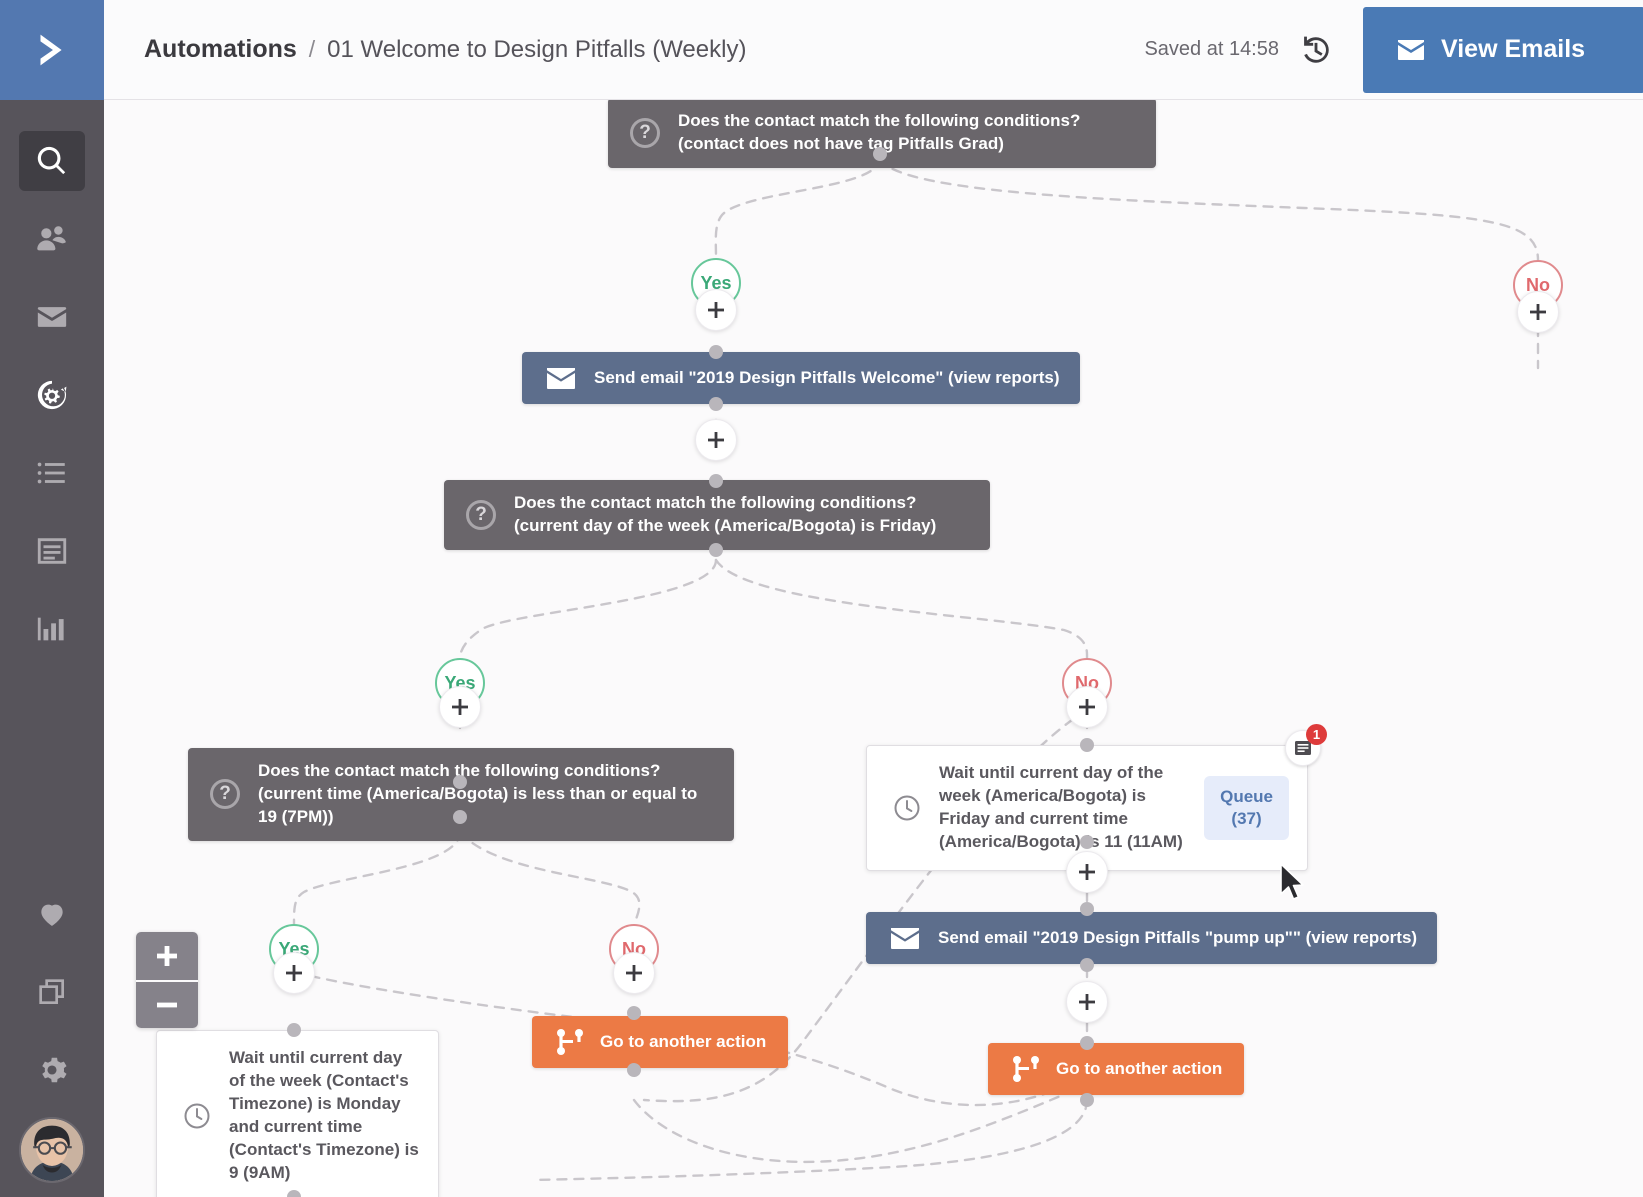 This screenshot has height=1197, width=1643. I want to click on note-marker: 1, so click(1306, 745).